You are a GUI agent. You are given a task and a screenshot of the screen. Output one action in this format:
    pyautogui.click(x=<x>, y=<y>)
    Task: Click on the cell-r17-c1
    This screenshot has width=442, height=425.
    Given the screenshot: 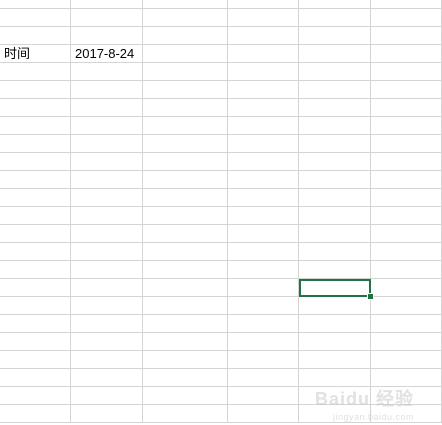 What is the action you would take?
    pyautogui.click(x=107, y=306)
    